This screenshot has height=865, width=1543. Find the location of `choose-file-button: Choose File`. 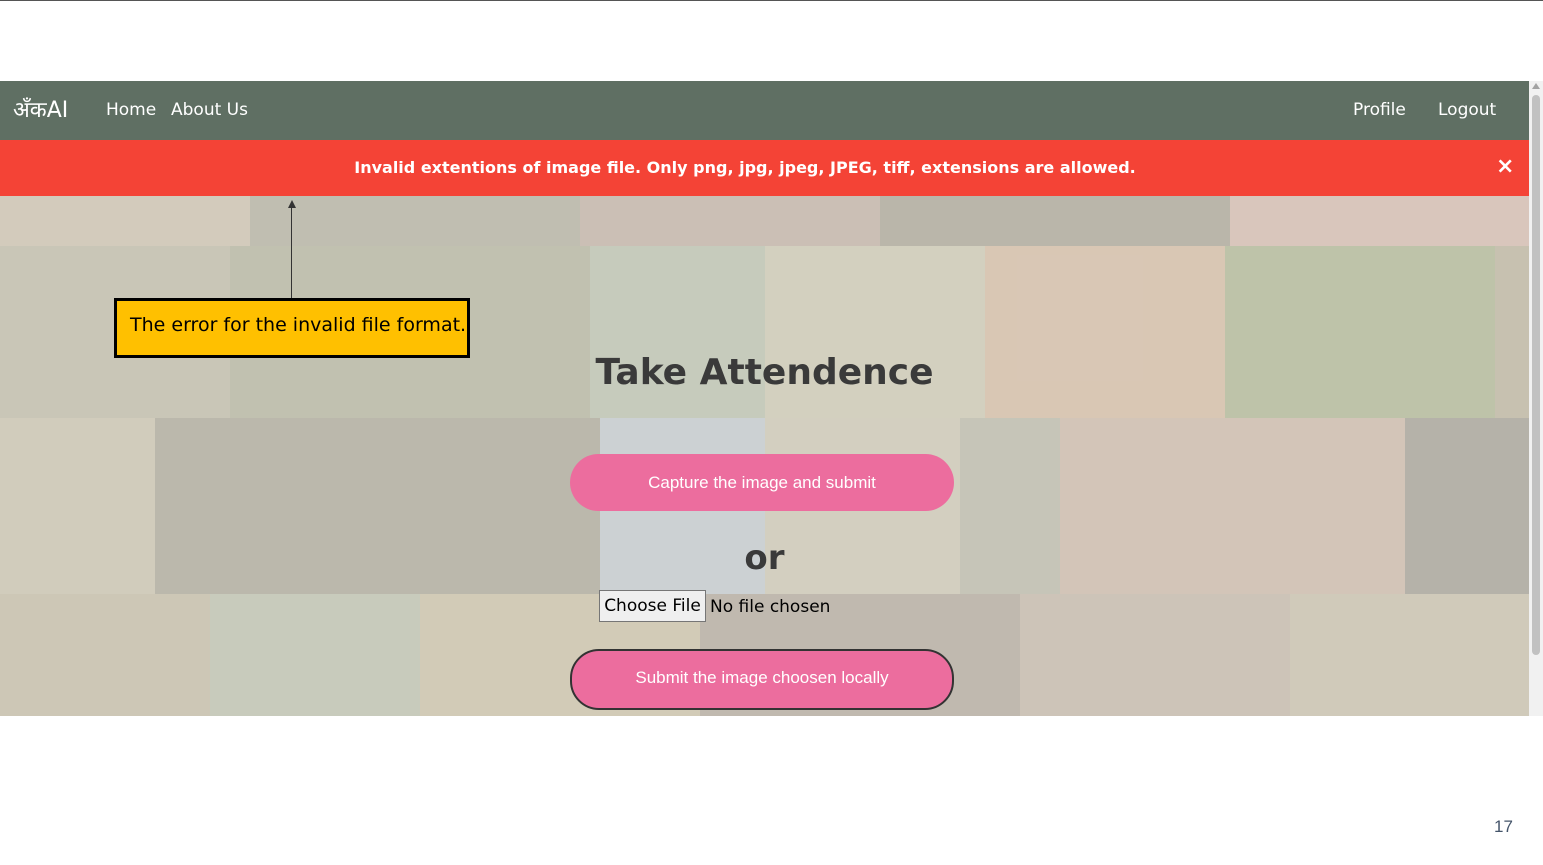

choose-file-button: Choose File is located at coordinates (652, 606).